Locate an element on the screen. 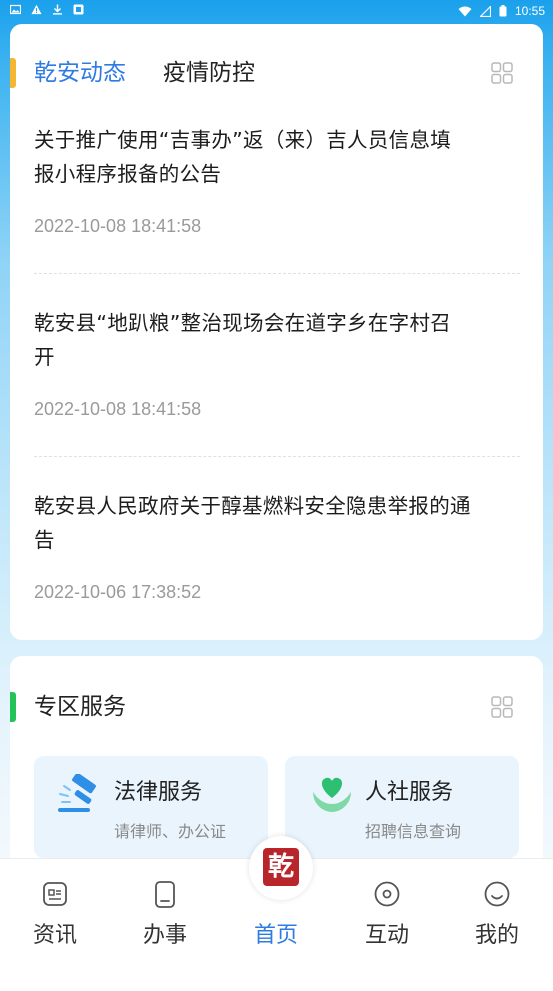 This screenshot has width=553, height=991. status-bar: 10:55 is located at coordinates (276, 12).